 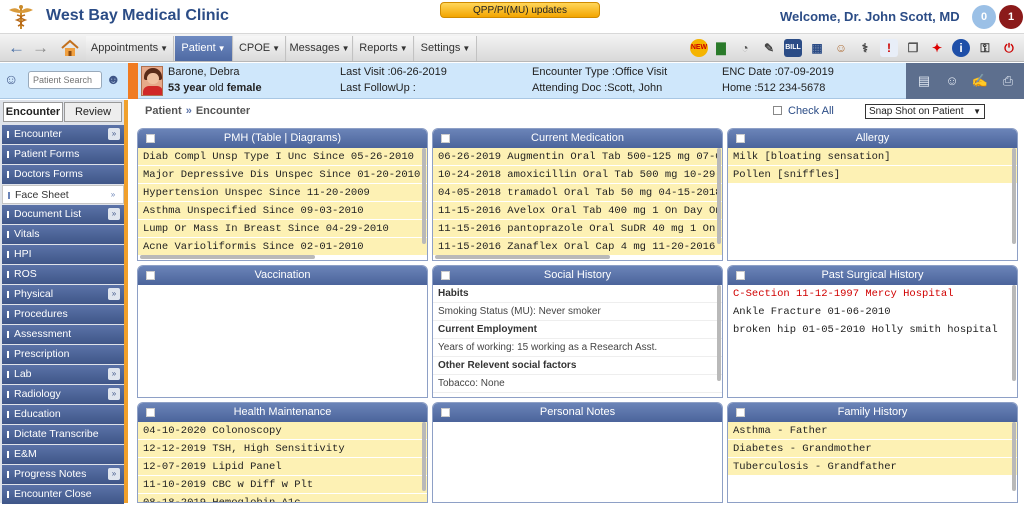 I want to click on new-badge-icon: NEW, so click(x=699, y=48).